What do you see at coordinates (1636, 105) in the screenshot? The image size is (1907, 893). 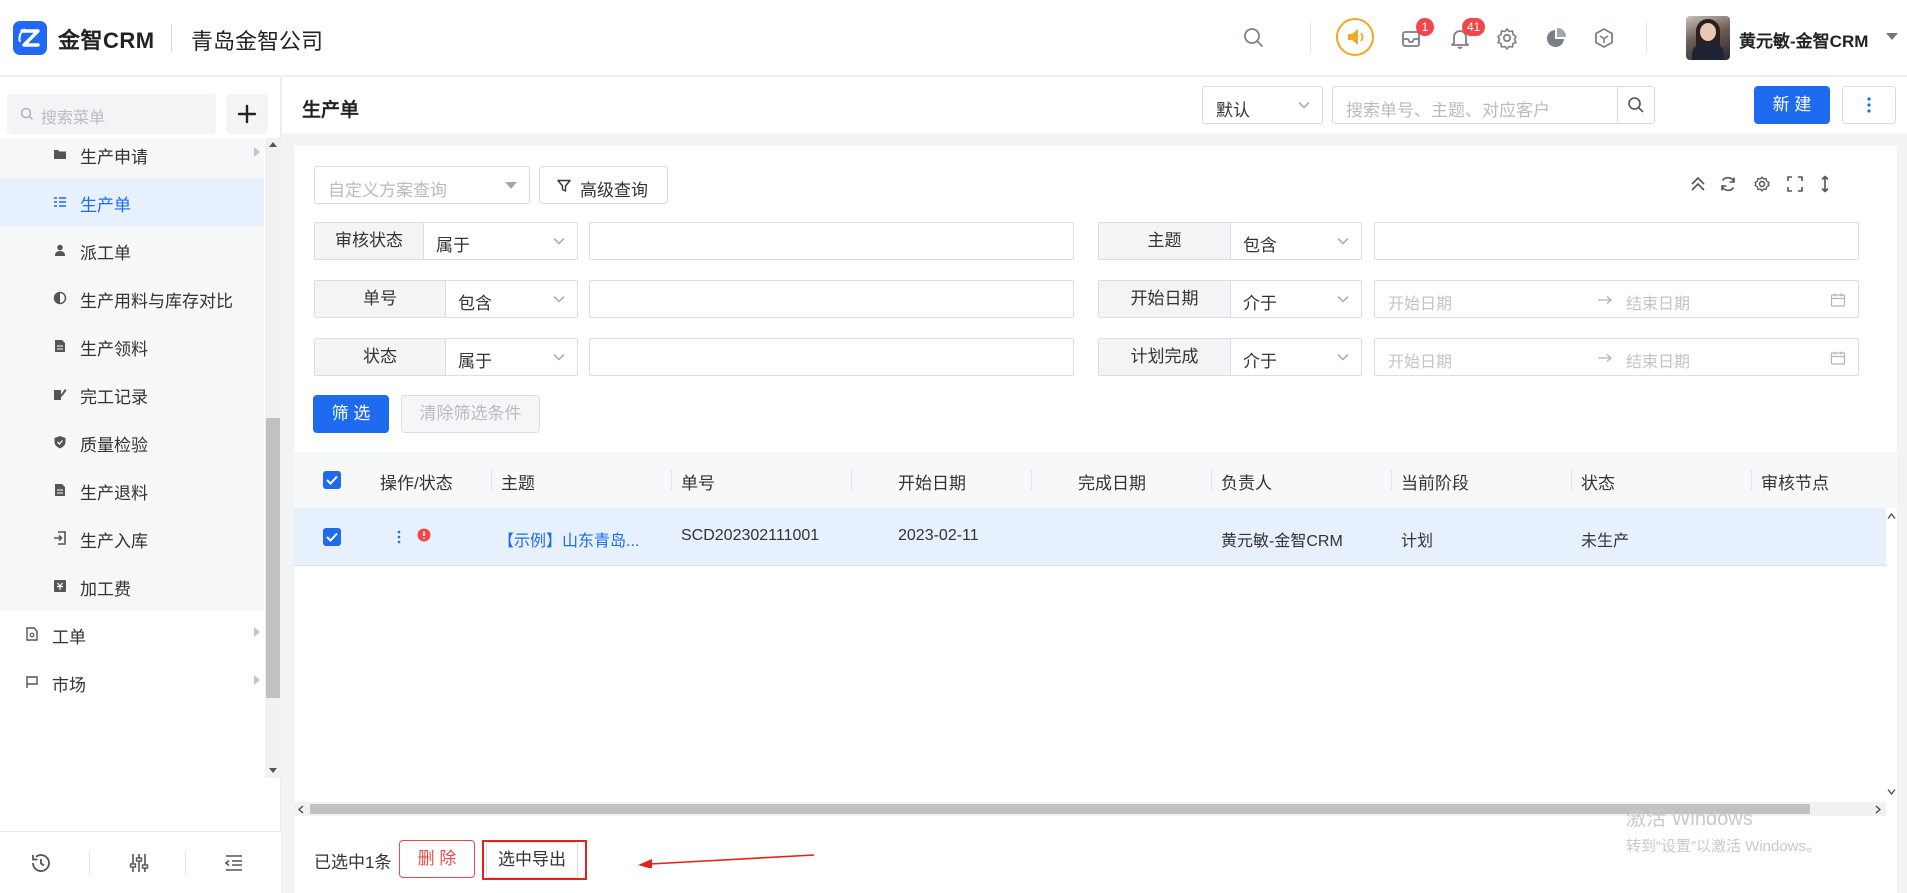 I see `search-button` at bounding box center [1636, 105].